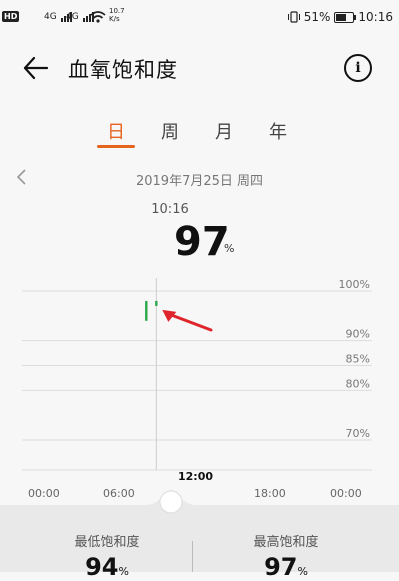 The width and height of the screenshot is (399, 581). I want to click on battery-icon, so click(345, 17).